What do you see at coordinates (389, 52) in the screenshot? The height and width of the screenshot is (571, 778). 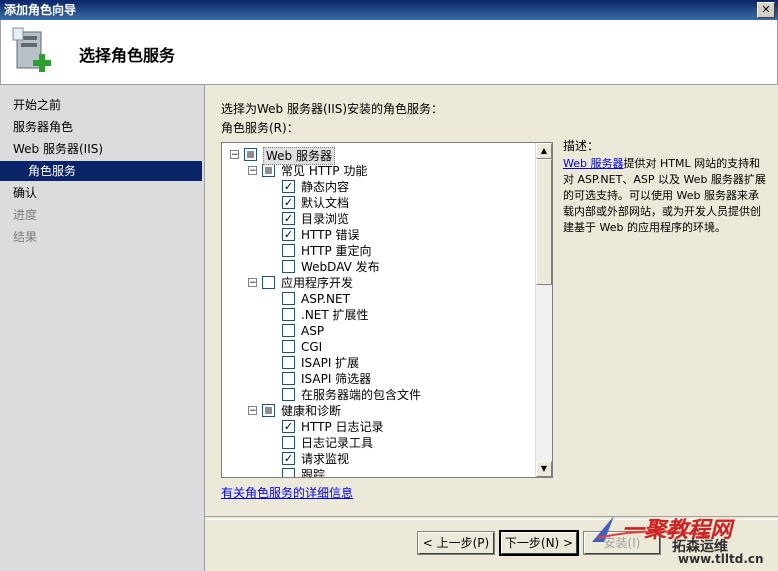 I see `wizard-header: 选择角色服务` at bounding box center [389, 52].